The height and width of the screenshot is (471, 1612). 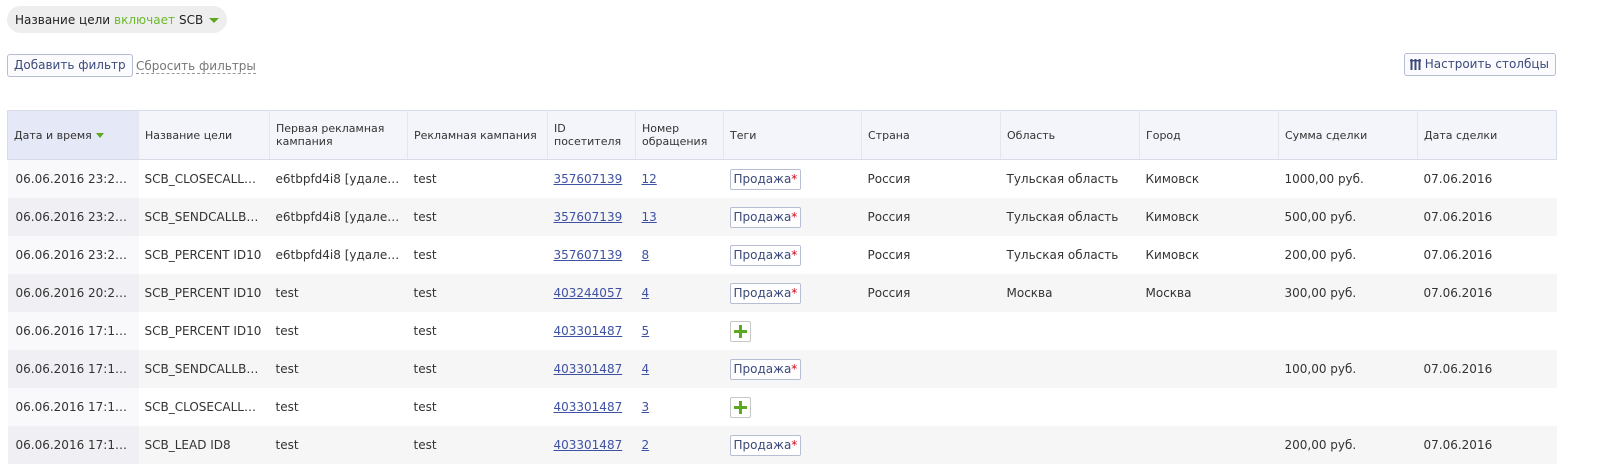 I want to click on column-header: Сумма сделки, so click(x=1348, y=135).